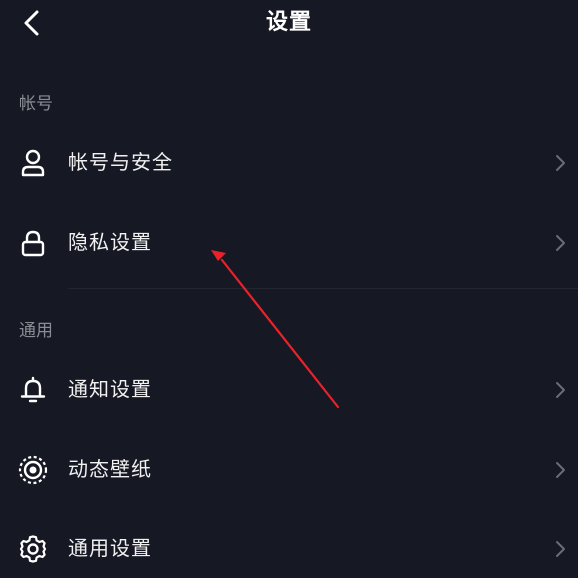 The height and width of the screenshot is (578, 578). Describe the element at coordinates (36, 104) in the screenshot. I see `section-header-account: 帐号` at that location.